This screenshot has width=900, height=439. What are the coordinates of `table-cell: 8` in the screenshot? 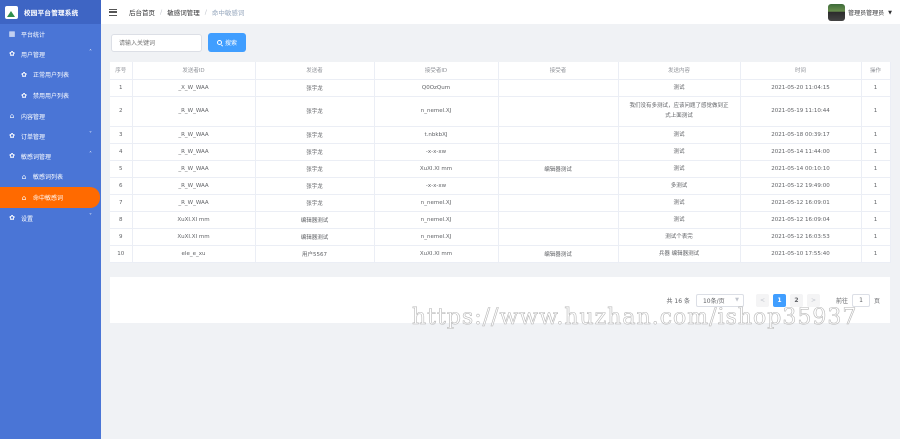 It's located at (121, 220).